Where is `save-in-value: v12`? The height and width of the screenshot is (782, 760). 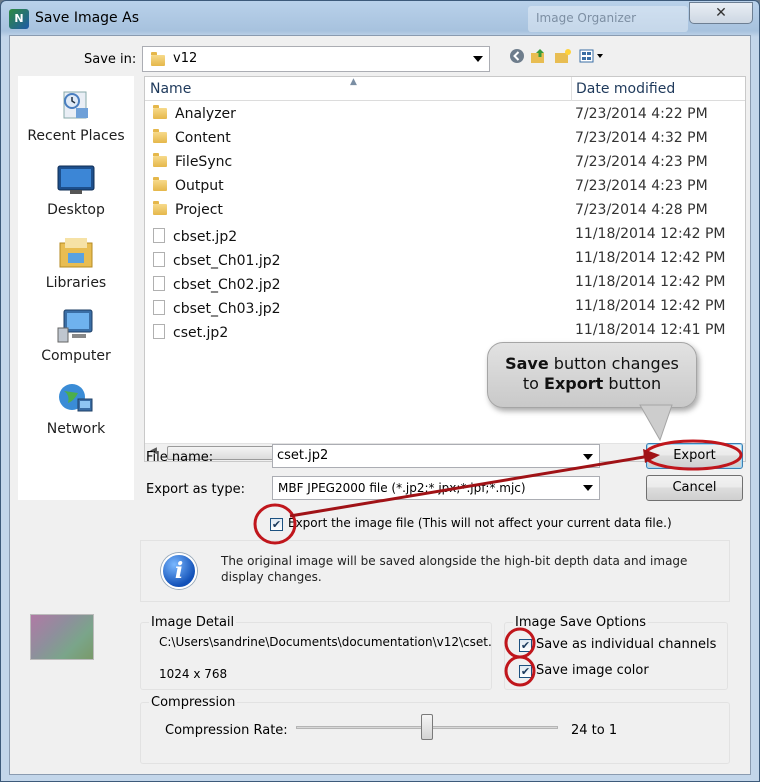
save-in-value: v12 is located at coordinates (185, 58).